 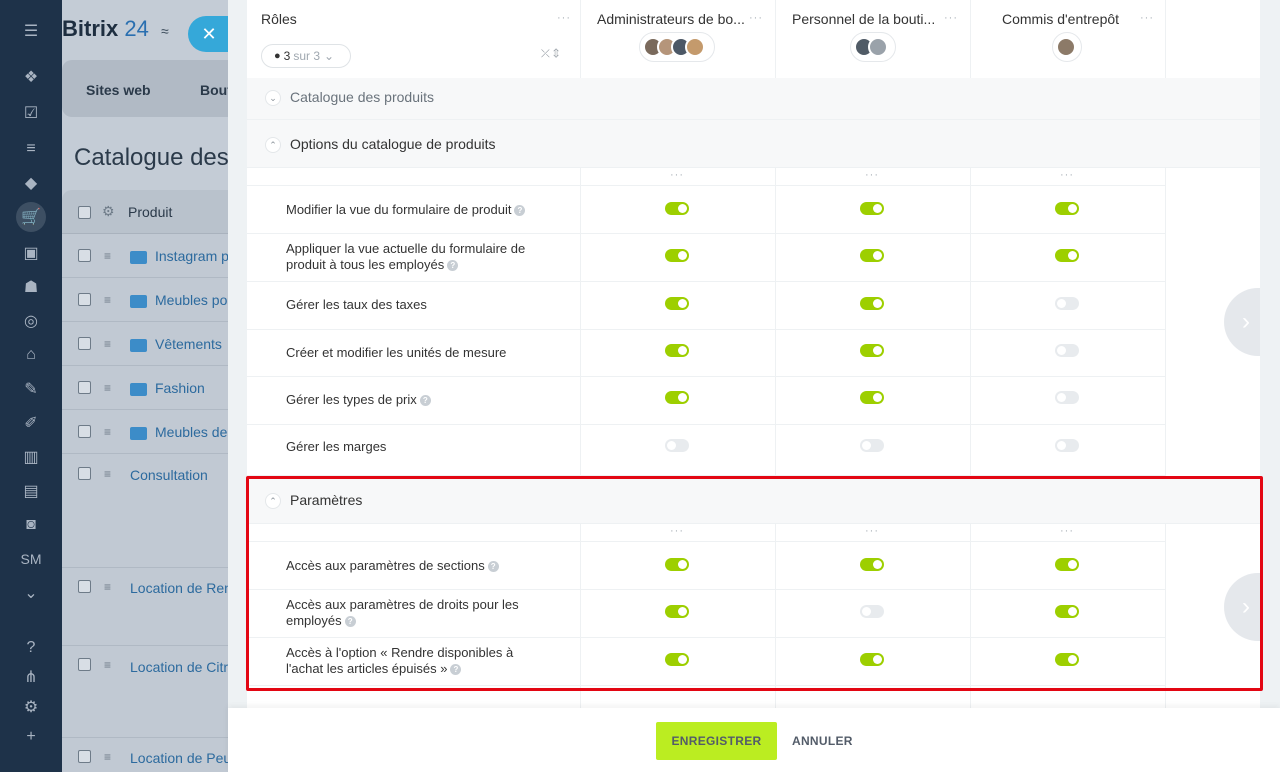 I want to click on chevron-down-circle-icon: ⌄, so click(x=31, y=593).